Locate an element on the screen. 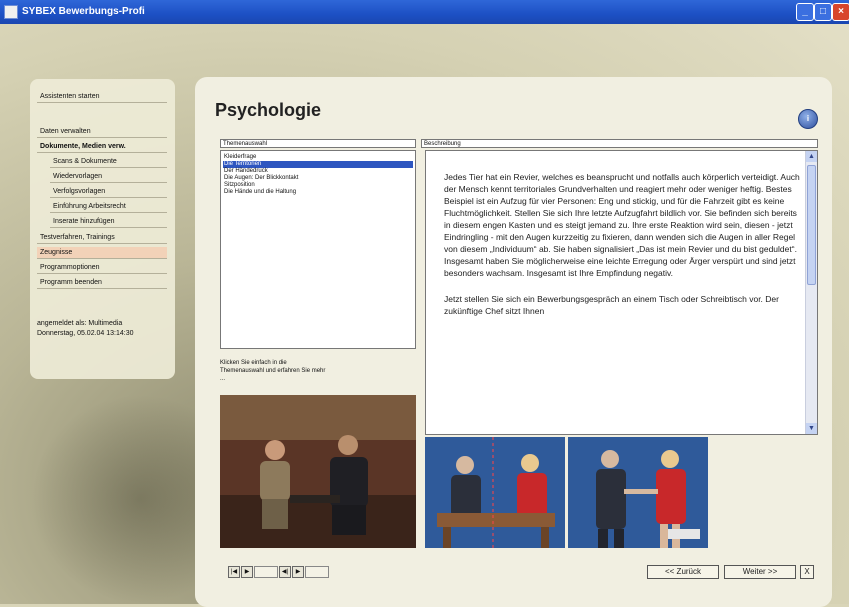 Image resolution: width=849 pixels, height=607 pixels. login-datetime: Donnerstag, 05.02.04 13:14:30 is located at coordinates (85, 333).